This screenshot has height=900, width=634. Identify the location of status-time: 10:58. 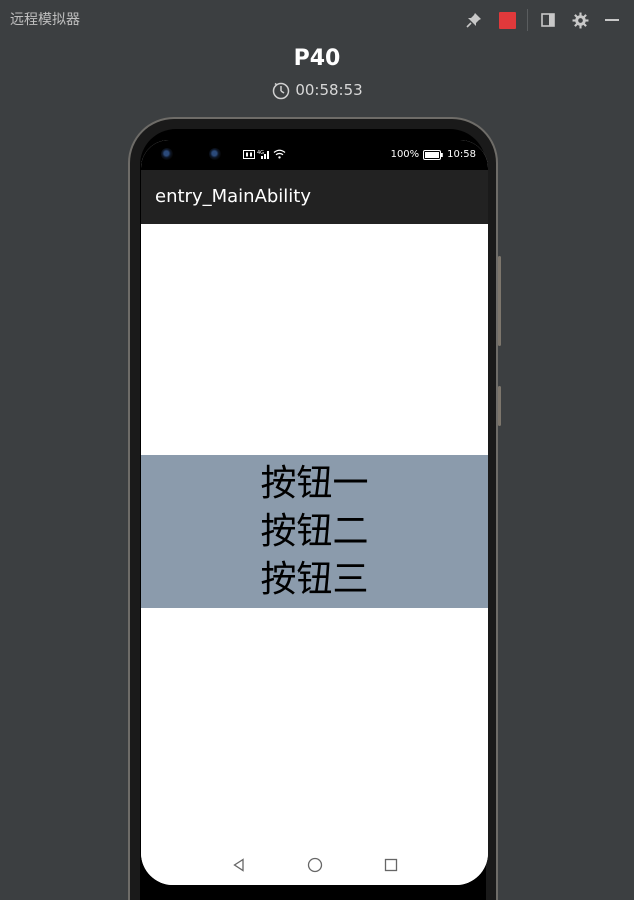
(461, 154).